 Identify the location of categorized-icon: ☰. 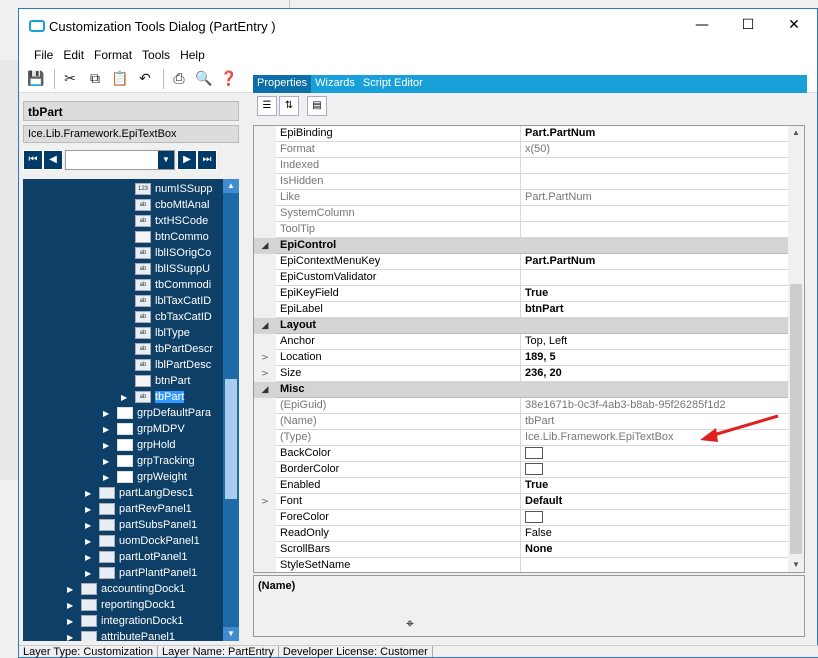
(267, 106).